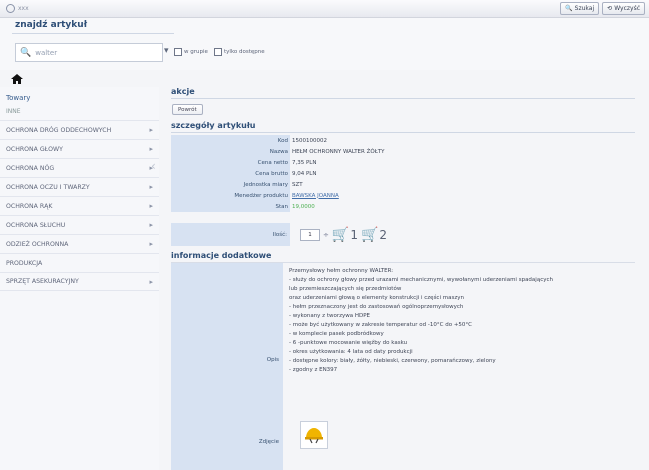 Image resolution: width=649 pixels, height=470 pixels. Describe the element at coordinates (218, 52) in the screenshot. I see `checkbox-tylko-dostepne` at that location.